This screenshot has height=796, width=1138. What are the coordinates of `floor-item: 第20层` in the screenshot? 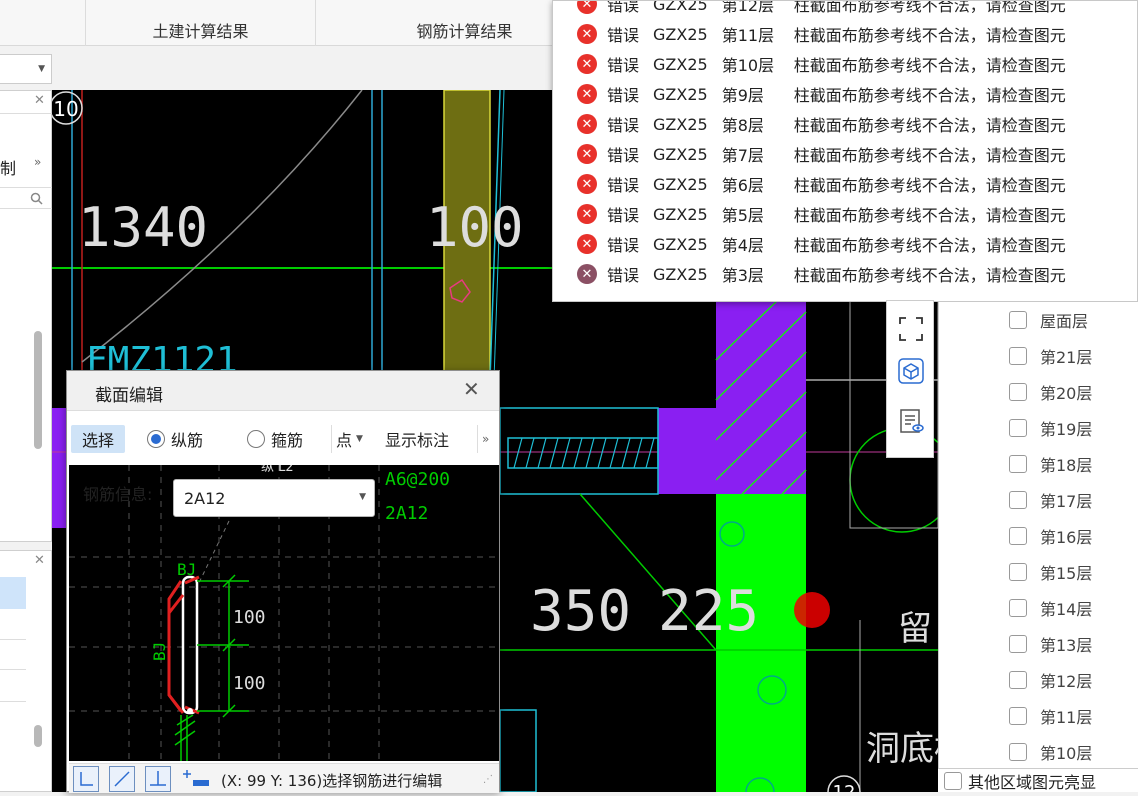 It's located at (1050, 392).